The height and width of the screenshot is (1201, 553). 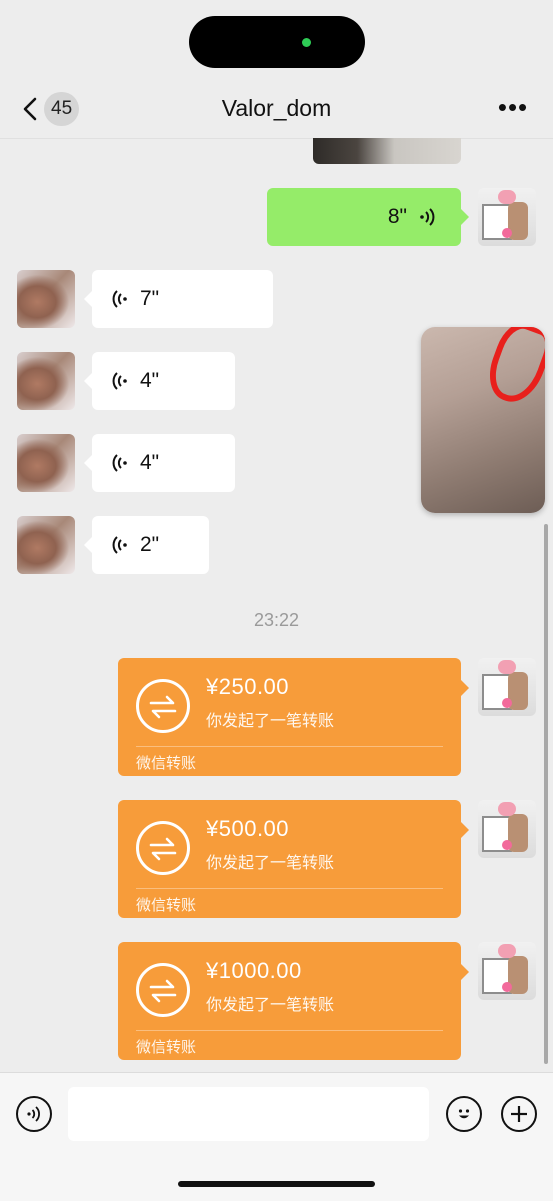 I want to click on camera-indicator, so click(x=306, y=42).